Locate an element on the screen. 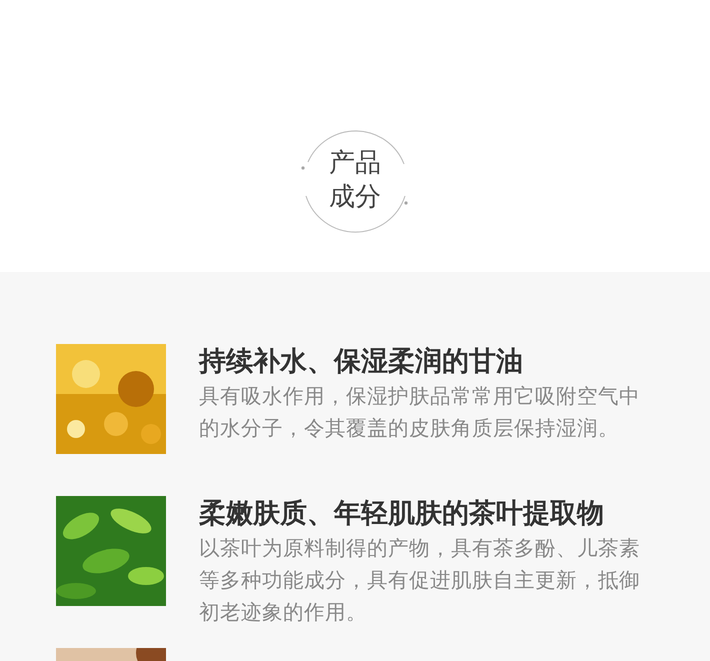 Image resolution: width=710 pixels, height=661 pixels. ingredient-description: 以茶叶为原料制得的产物，具有茶多酚、儿茶素等多种功能成分，具有促进肌肤自主更新，抵御初老迹象的作用。 is located at coordinates (420, 580).